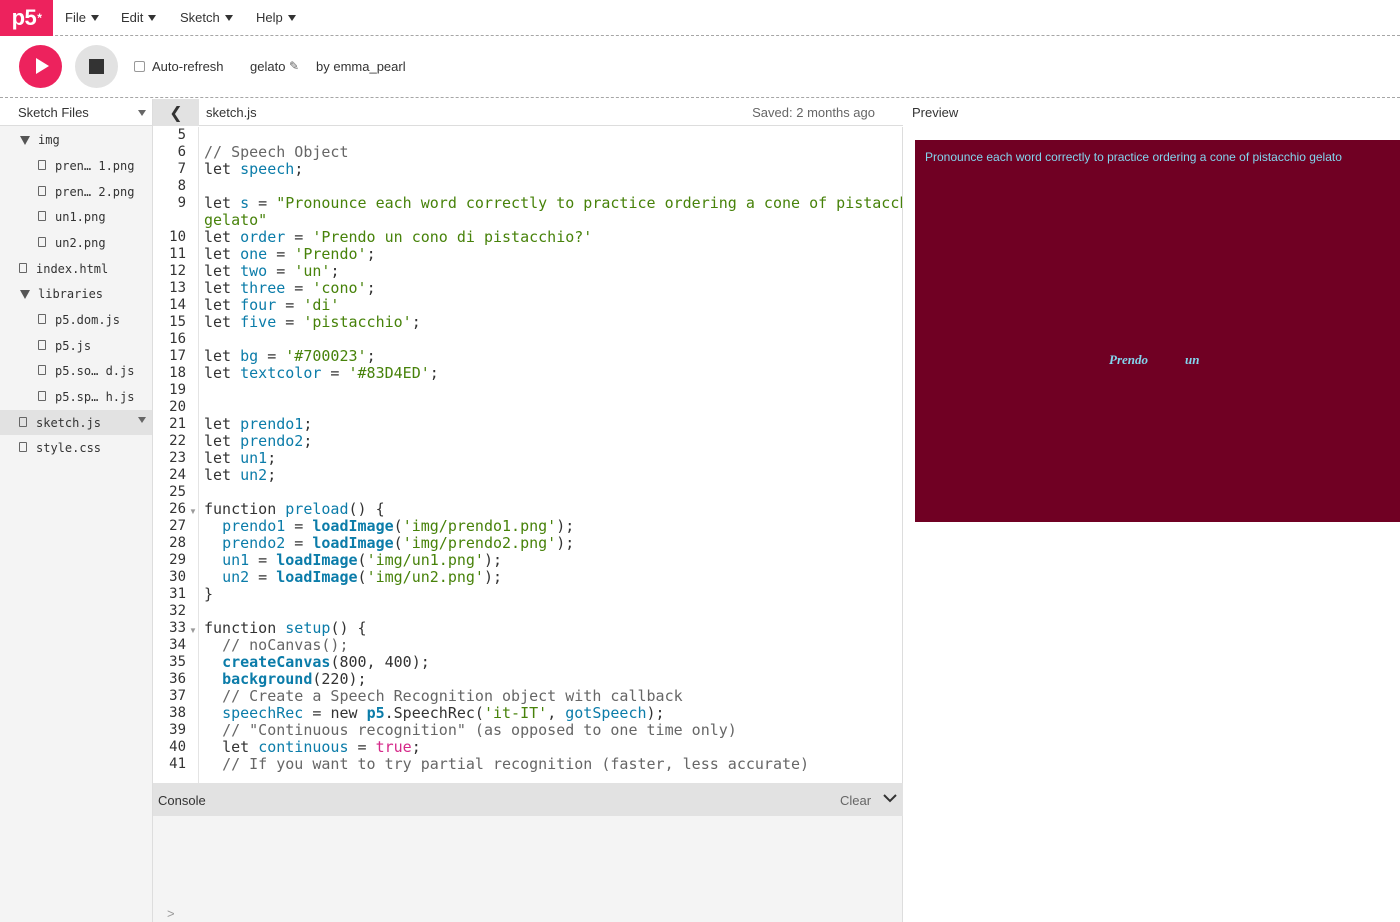 This screenshot has height=922, width=1400. I want to click on line-number: 29, so click(177, 560).